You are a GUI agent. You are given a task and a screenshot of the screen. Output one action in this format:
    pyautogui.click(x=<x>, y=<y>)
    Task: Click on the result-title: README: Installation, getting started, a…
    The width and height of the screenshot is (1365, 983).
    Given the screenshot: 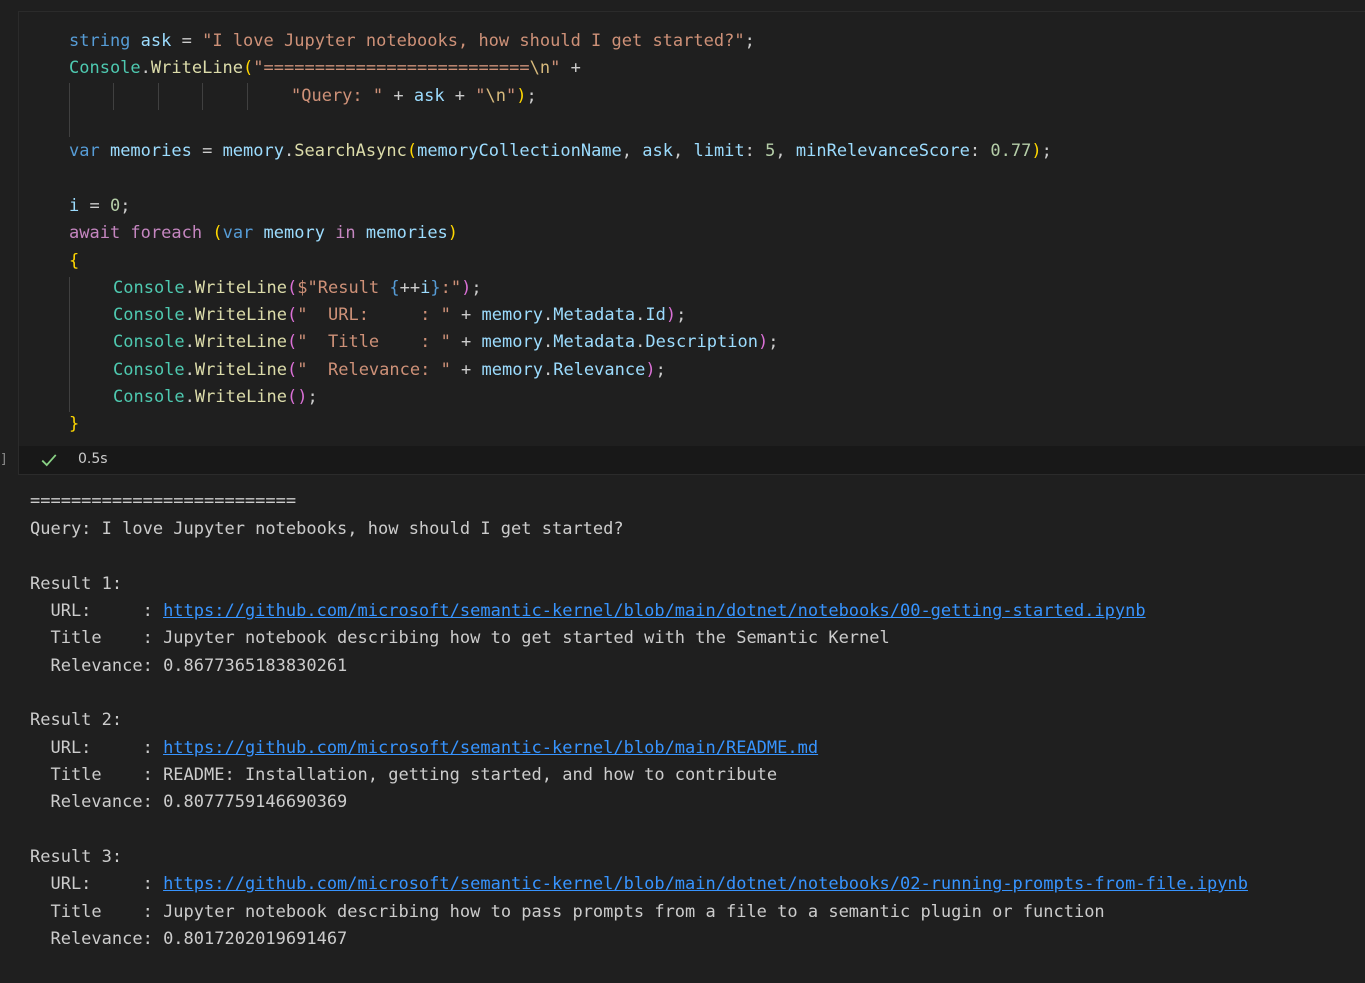 What is the action you would take?
    pyautogui.click(x=470, y=775)
    